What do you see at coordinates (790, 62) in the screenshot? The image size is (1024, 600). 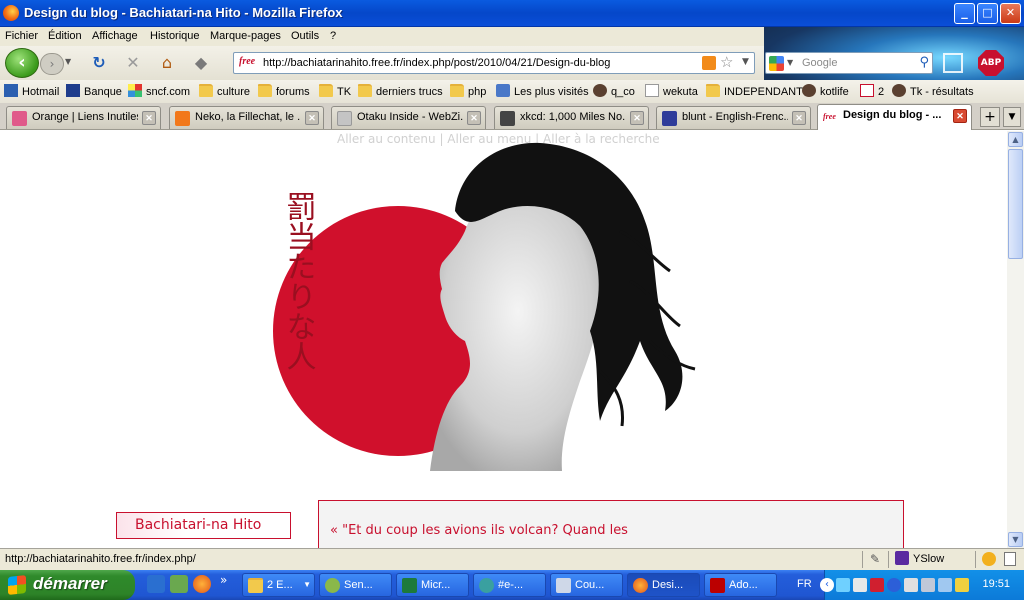 I see `engine-dropdown-icon: ▼` at bounding box center [790, 62].